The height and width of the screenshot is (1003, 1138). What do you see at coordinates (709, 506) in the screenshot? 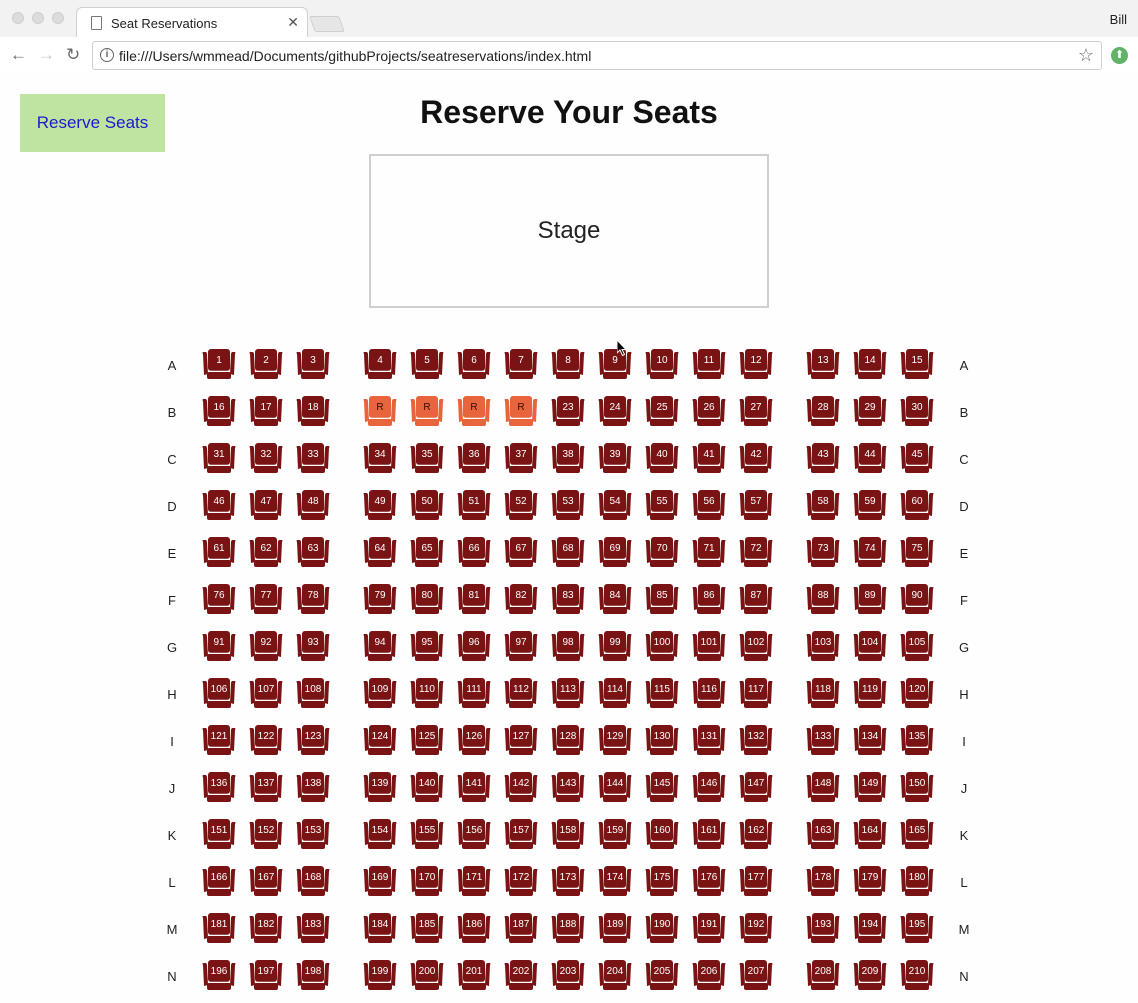
I see `seat-56: 56` at bounding box center [709, 506].